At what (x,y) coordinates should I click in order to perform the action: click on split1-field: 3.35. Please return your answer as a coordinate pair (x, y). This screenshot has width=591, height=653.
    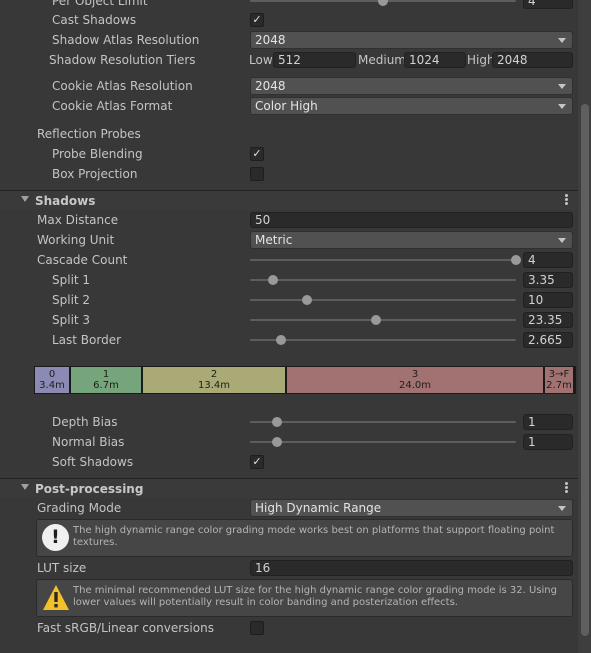
    Looking at the image, I should click on (548, 280).